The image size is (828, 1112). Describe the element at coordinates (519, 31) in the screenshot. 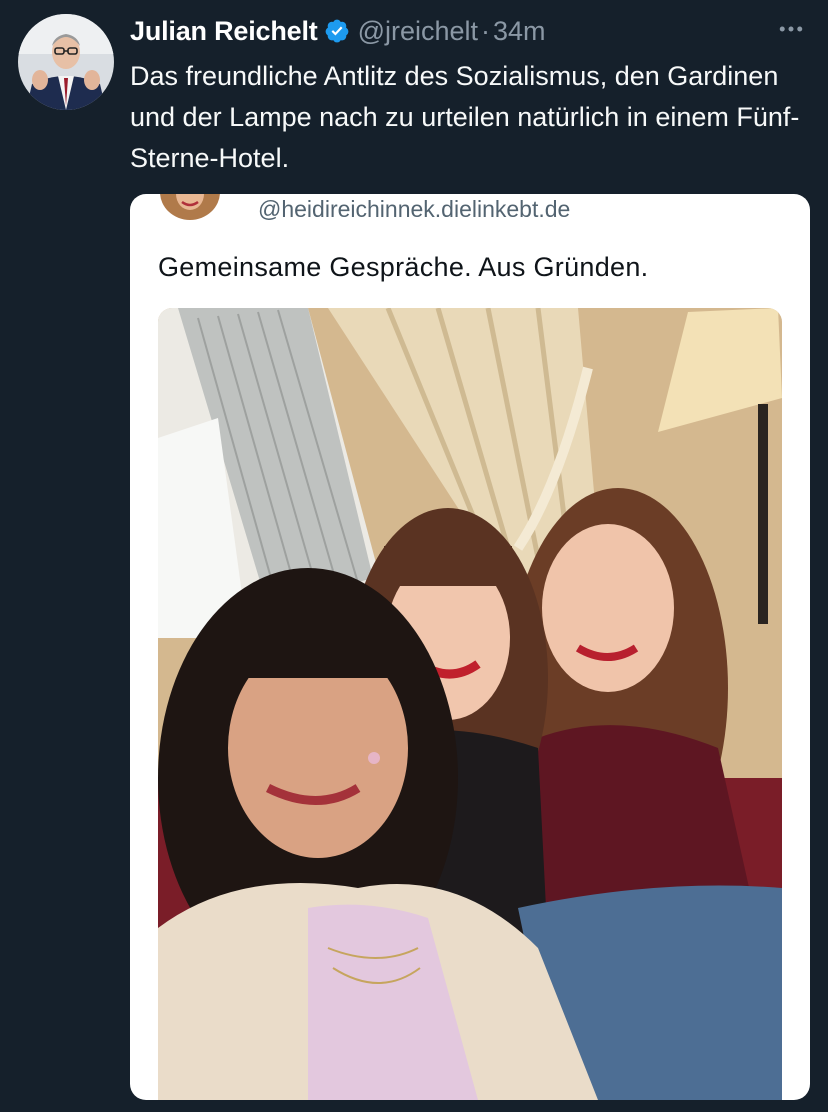

I see `tweet-timestamp: 34m` at that location.